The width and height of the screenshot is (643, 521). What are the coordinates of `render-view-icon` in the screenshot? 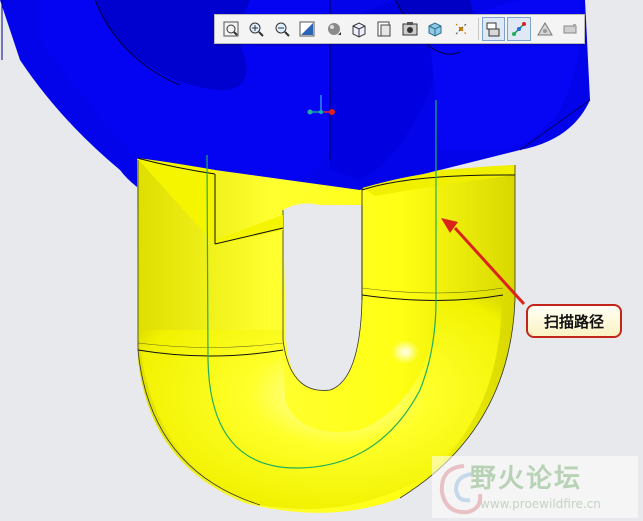 It's located at (410, 29).